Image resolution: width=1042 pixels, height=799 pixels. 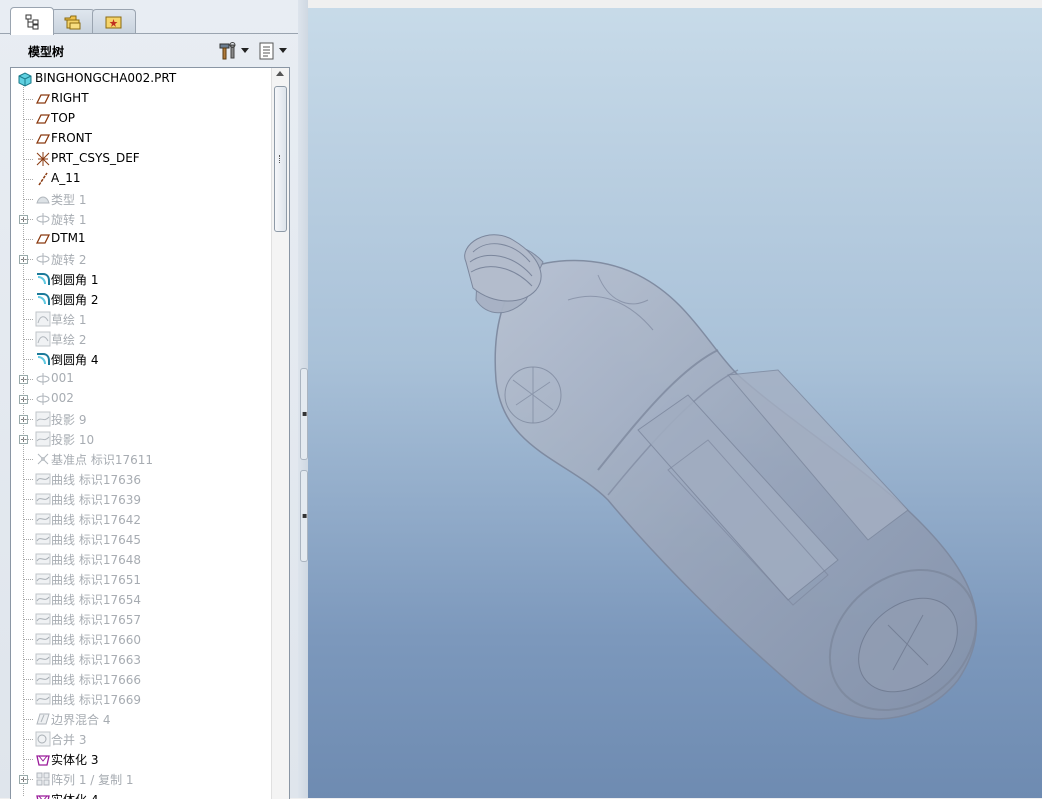 What do you see at coordinates (69, 740) in the screenshot?
I see `tree-item-label: 合并 3` at bounding box center [69, 740].